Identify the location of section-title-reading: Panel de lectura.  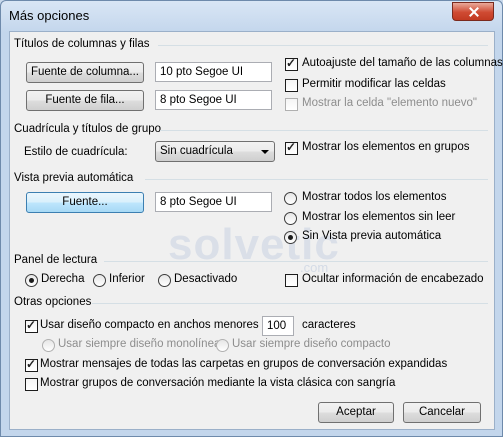
(56, 260).